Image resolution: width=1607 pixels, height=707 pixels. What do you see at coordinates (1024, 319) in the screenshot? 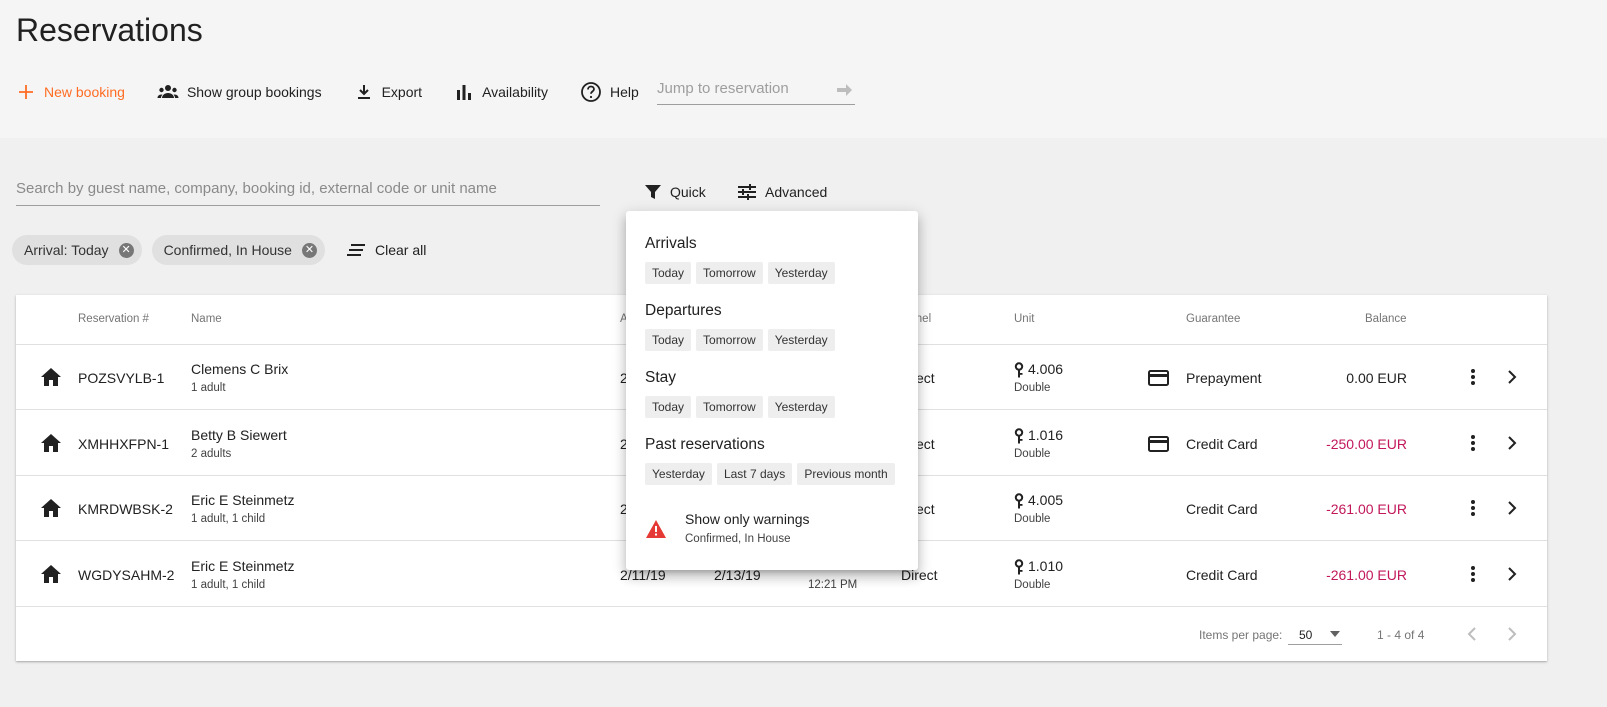
I see `header-unit: Unit` at bounding box center [1024, 319].